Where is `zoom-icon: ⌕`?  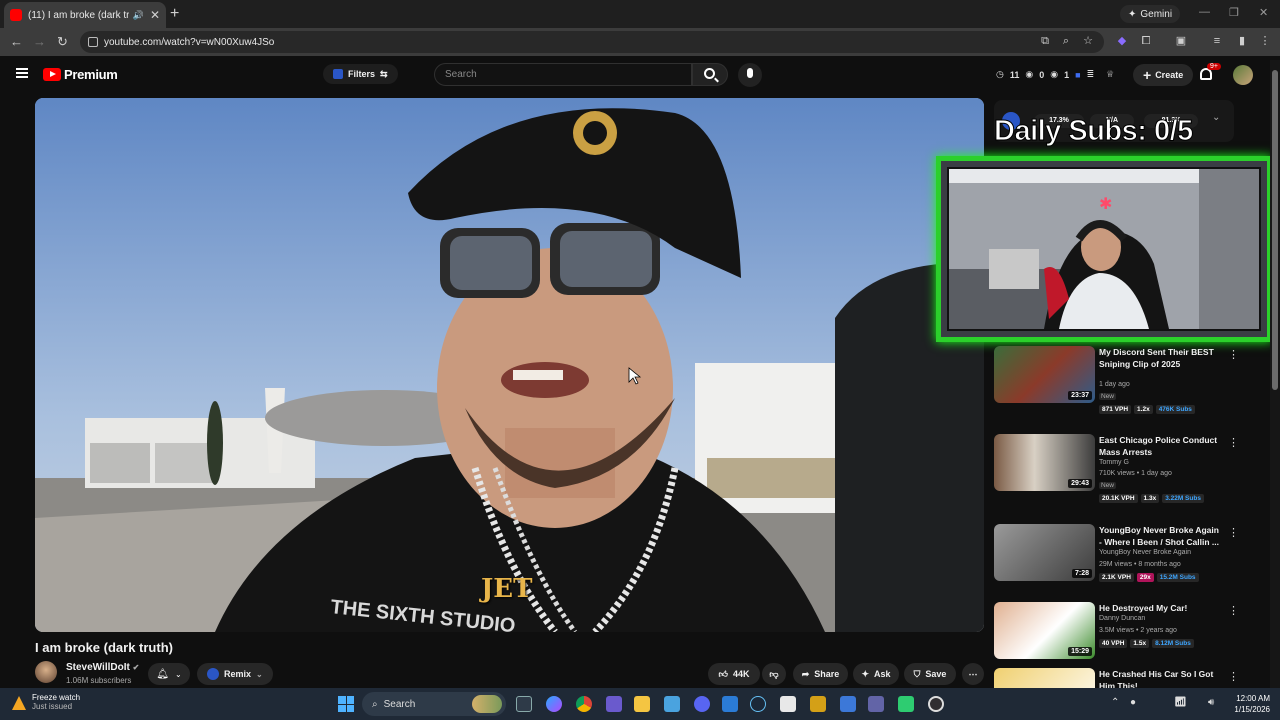 zoom-icon: ⌕ is located at coordinates (1066, 41).